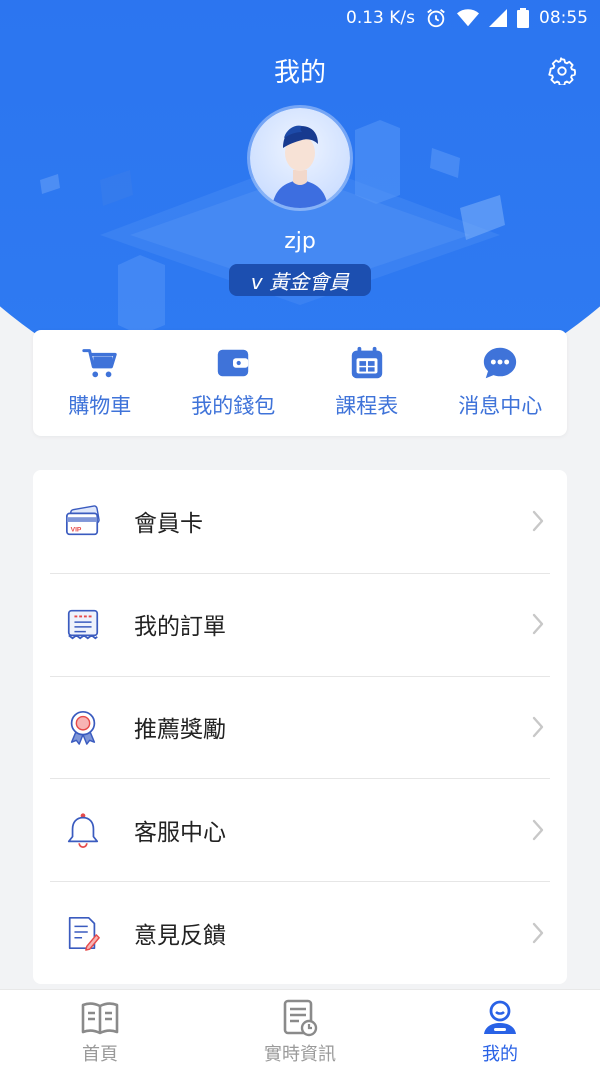 The height and width of the screenshot is (1068, 600). I want to click on user-icon, so click(500, 1017).